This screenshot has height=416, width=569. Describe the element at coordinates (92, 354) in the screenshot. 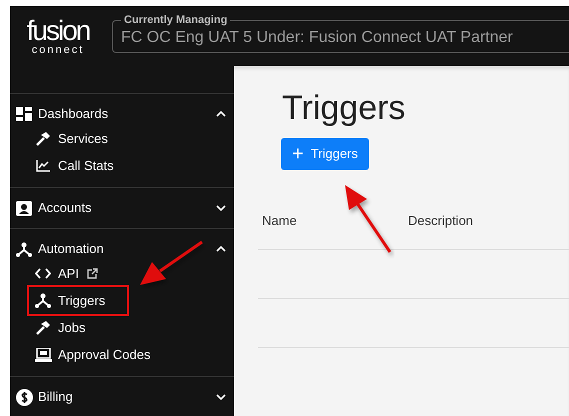

I see `sidebar-item: Approval Codes` at that location.